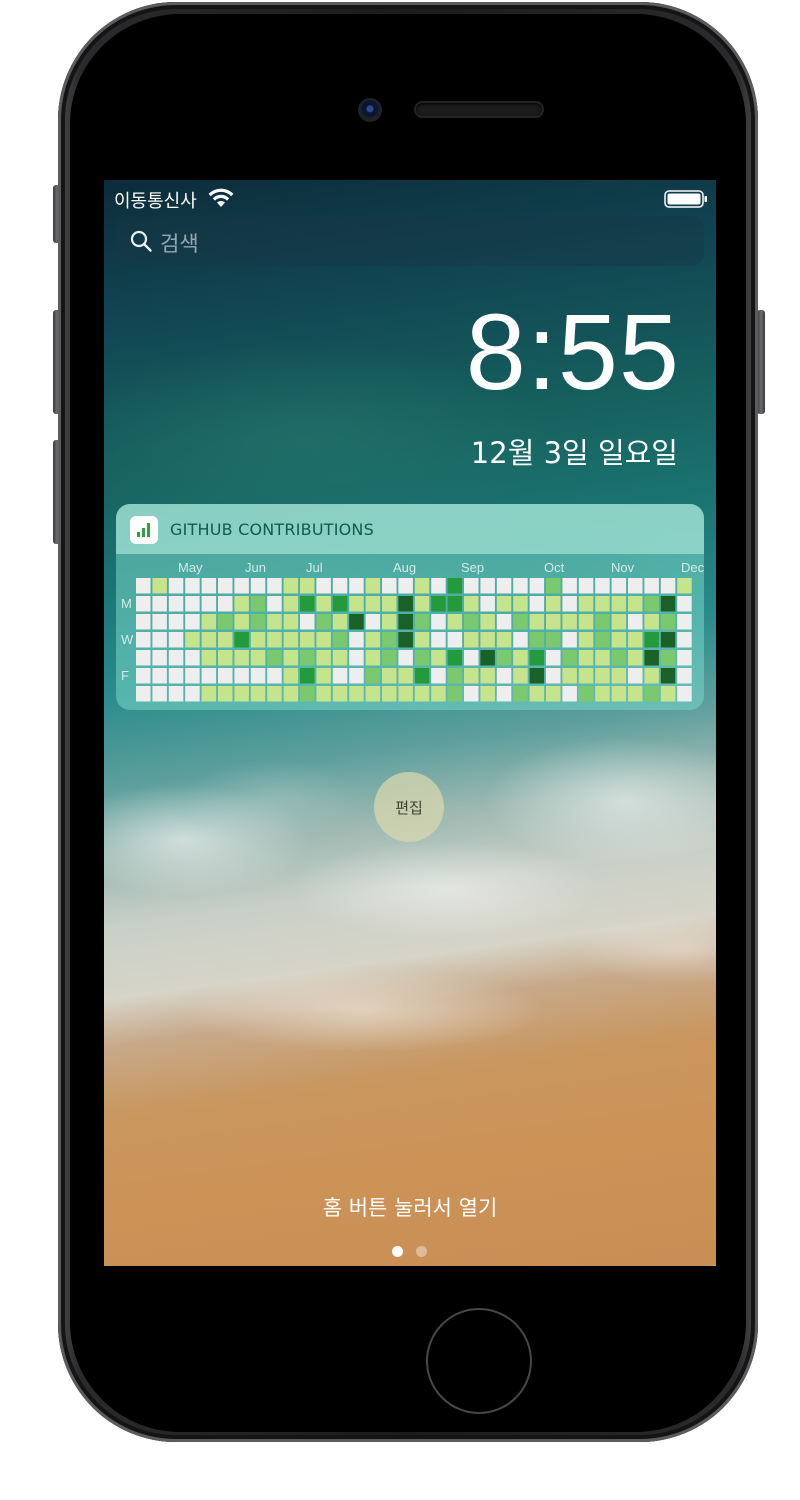  I want to click on status-bar: 이동통신사, so click(410, 198).